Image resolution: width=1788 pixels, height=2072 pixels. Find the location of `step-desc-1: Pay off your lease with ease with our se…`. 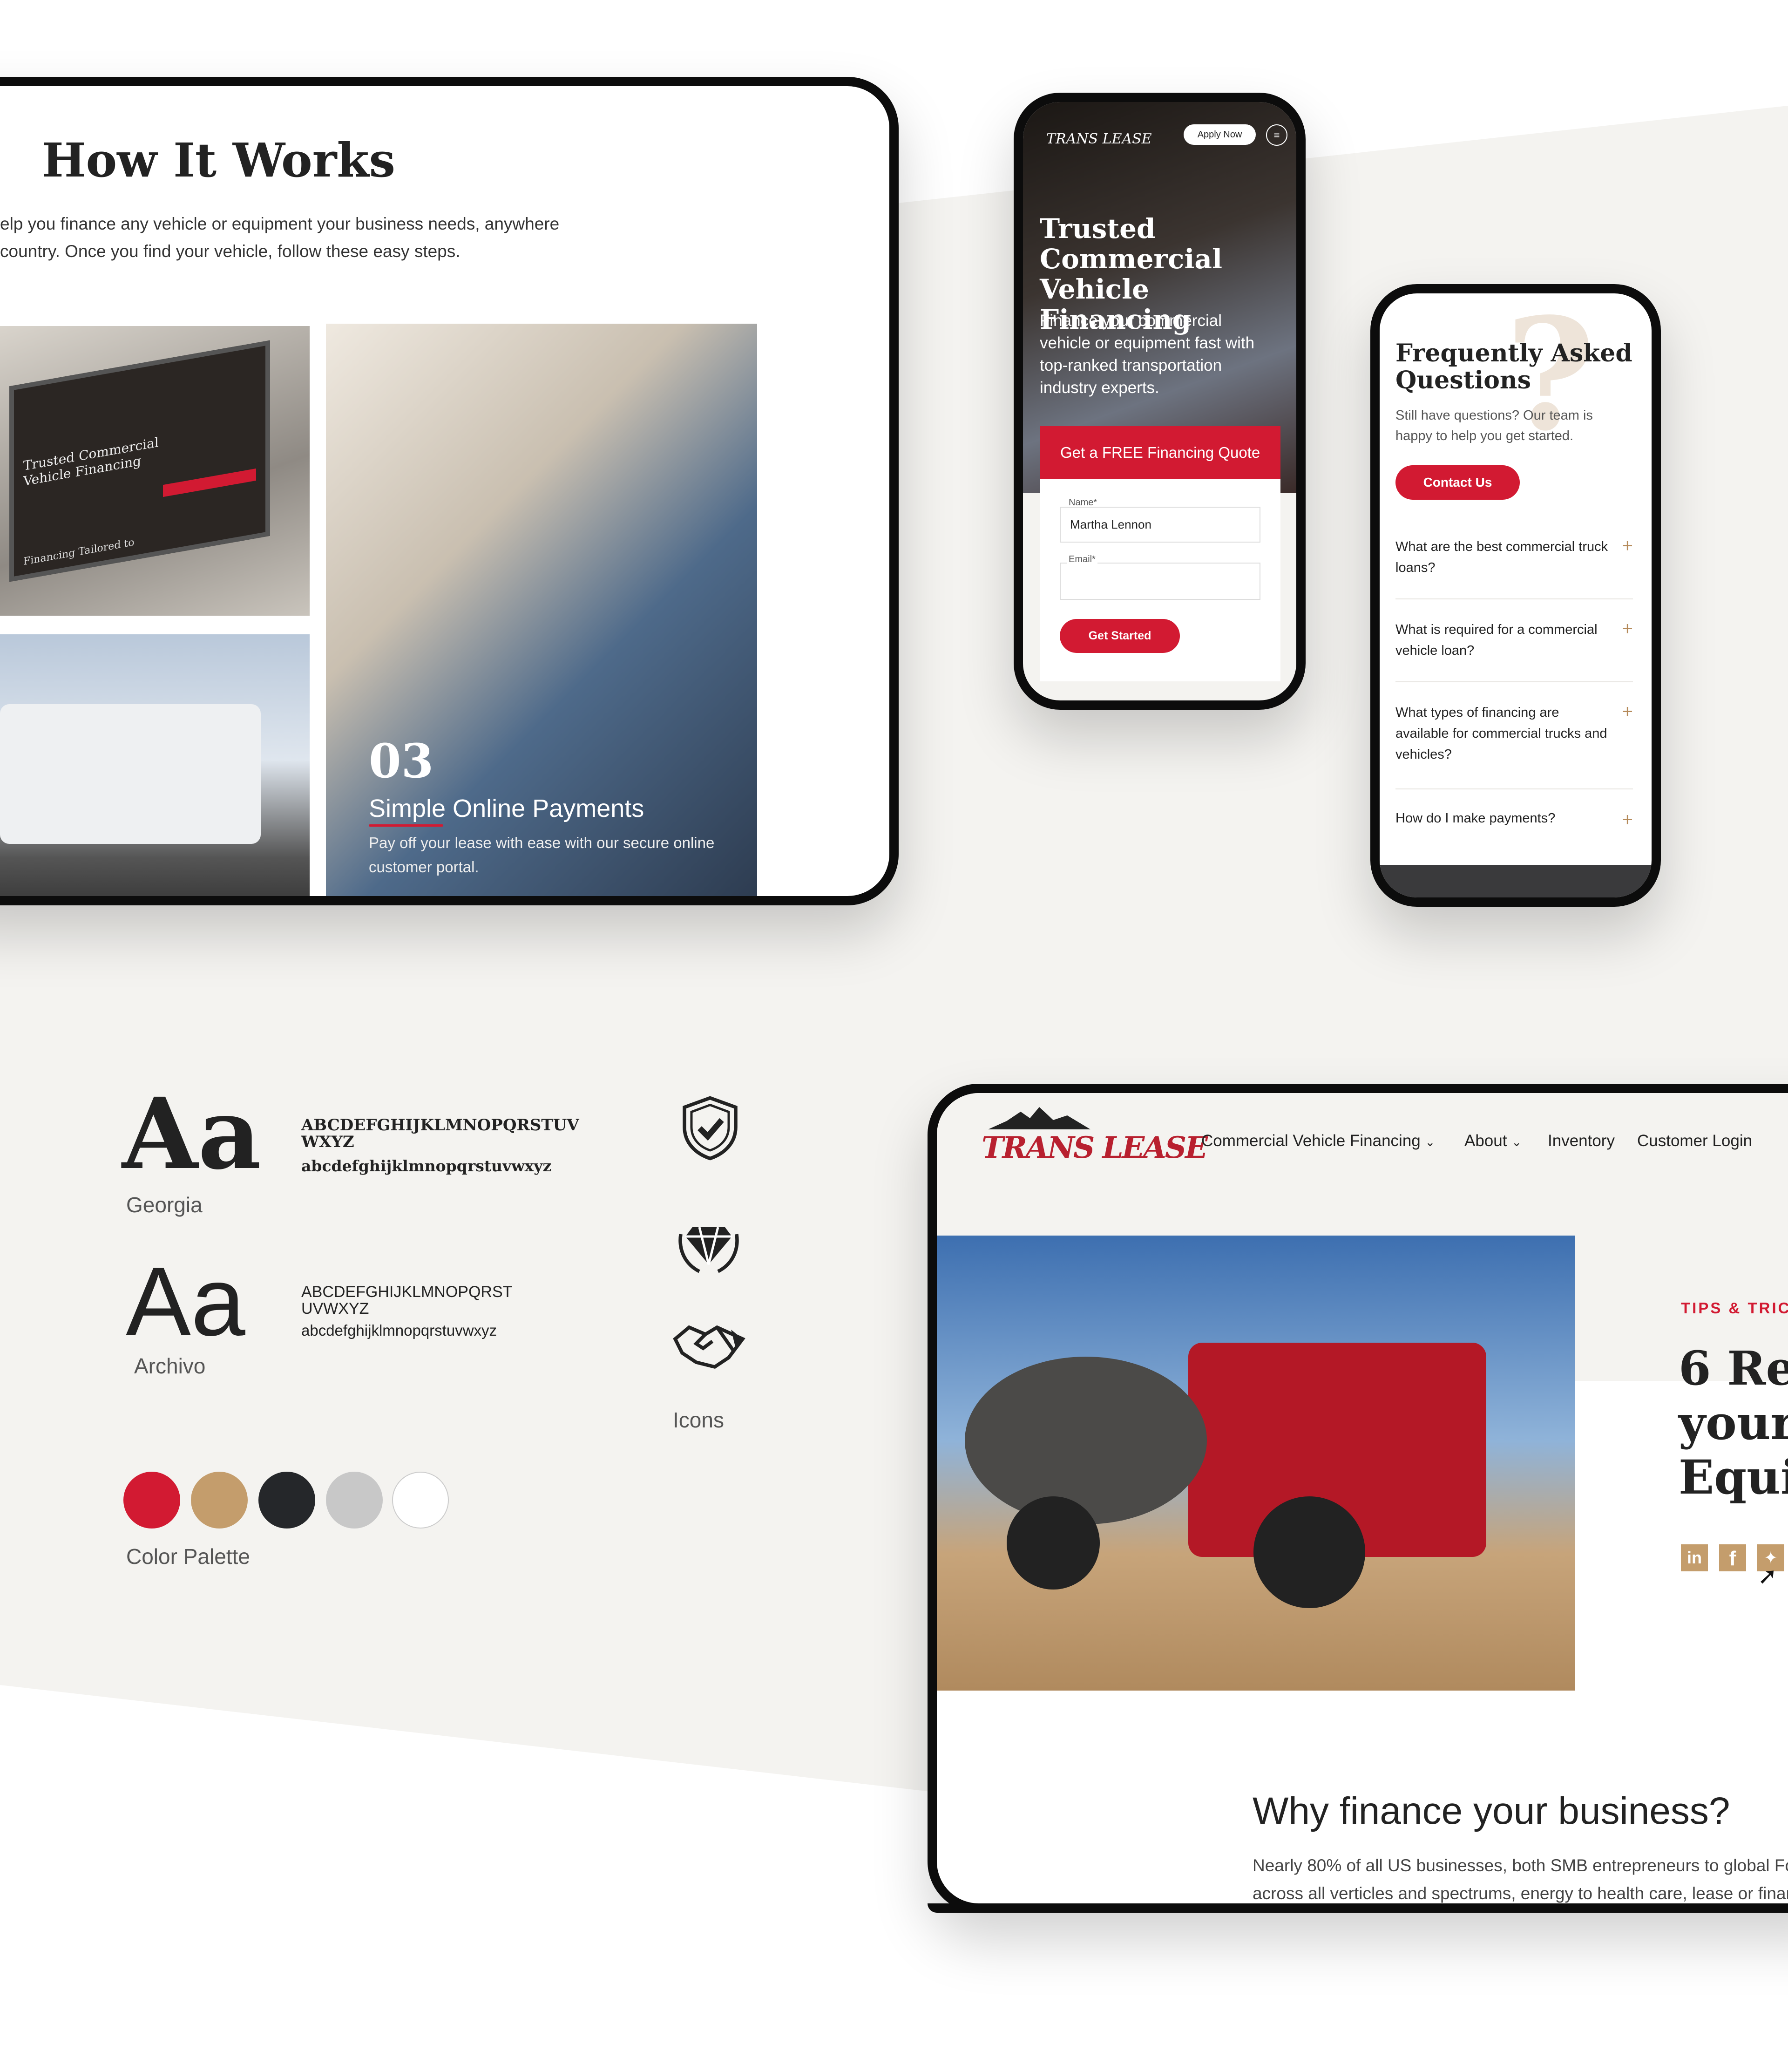

step-desc-1: Pay off your lease with ease with our se… is located at coordinates (542, 842).